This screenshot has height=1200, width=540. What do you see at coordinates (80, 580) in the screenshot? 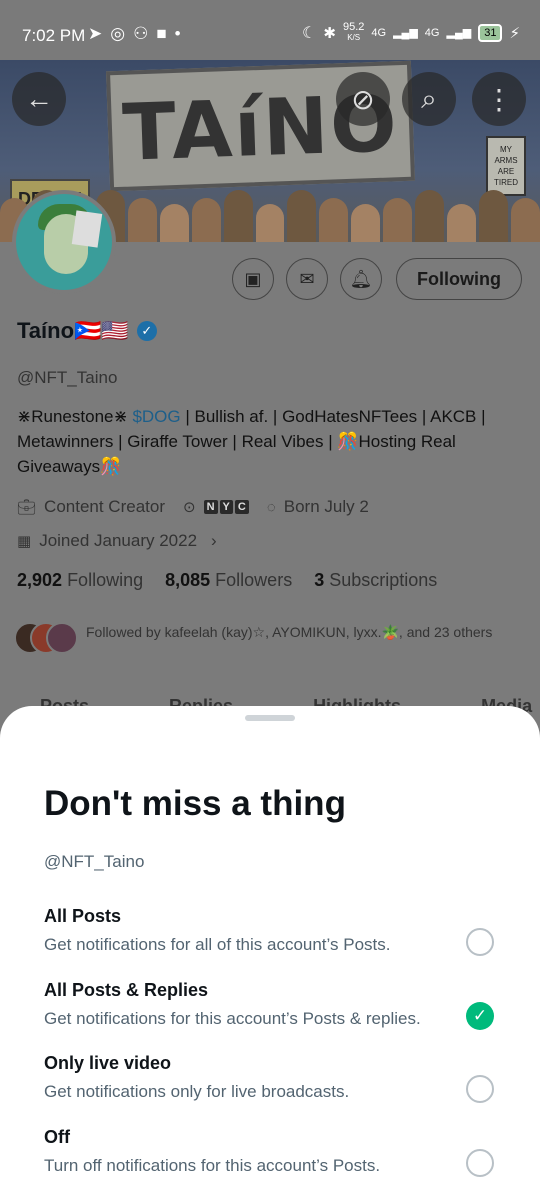
I see `following-count: 2,902 Following` at bounding box center [80, 580].